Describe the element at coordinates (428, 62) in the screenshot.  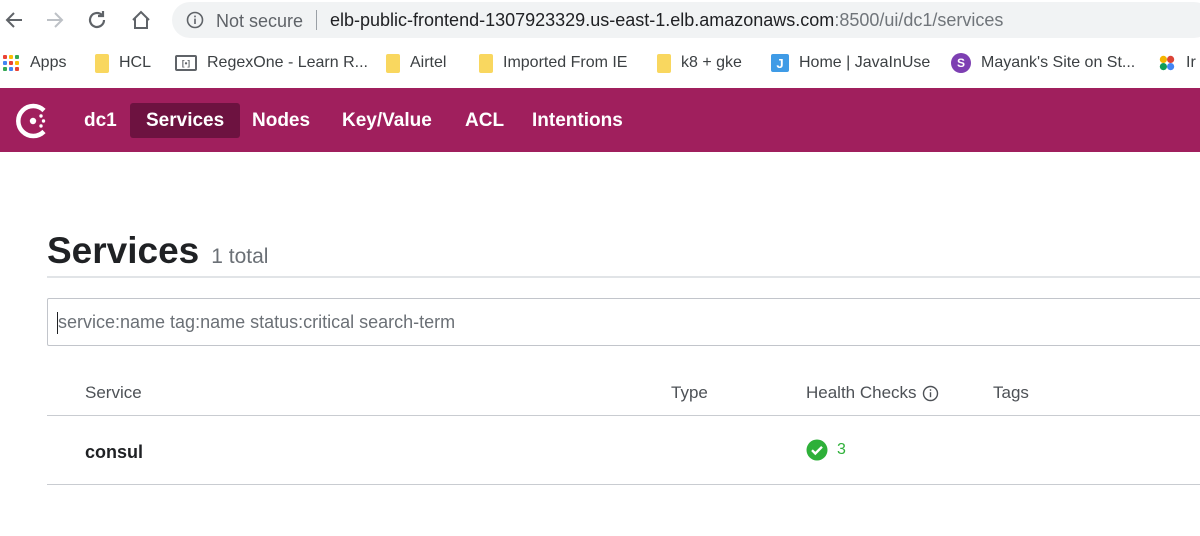
I see `bookmark-label: Airtel` at that location.